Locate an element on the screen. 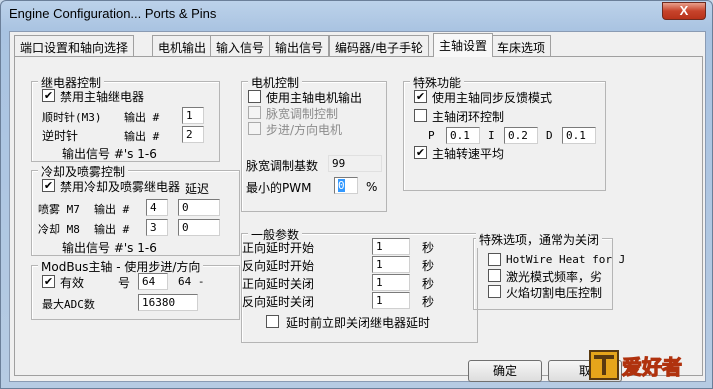 The width and height of the screenshot is (713, 389). special-options-legend: 特殊选项，通常为关闭 is located at coordinates (539, 239).